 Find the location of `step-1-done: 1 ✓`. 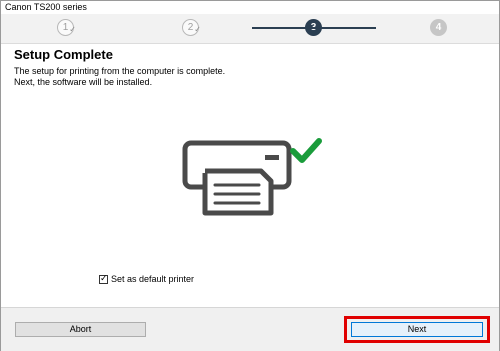

step-1-done: 1 ✓ is located at coordinates (66, 27).